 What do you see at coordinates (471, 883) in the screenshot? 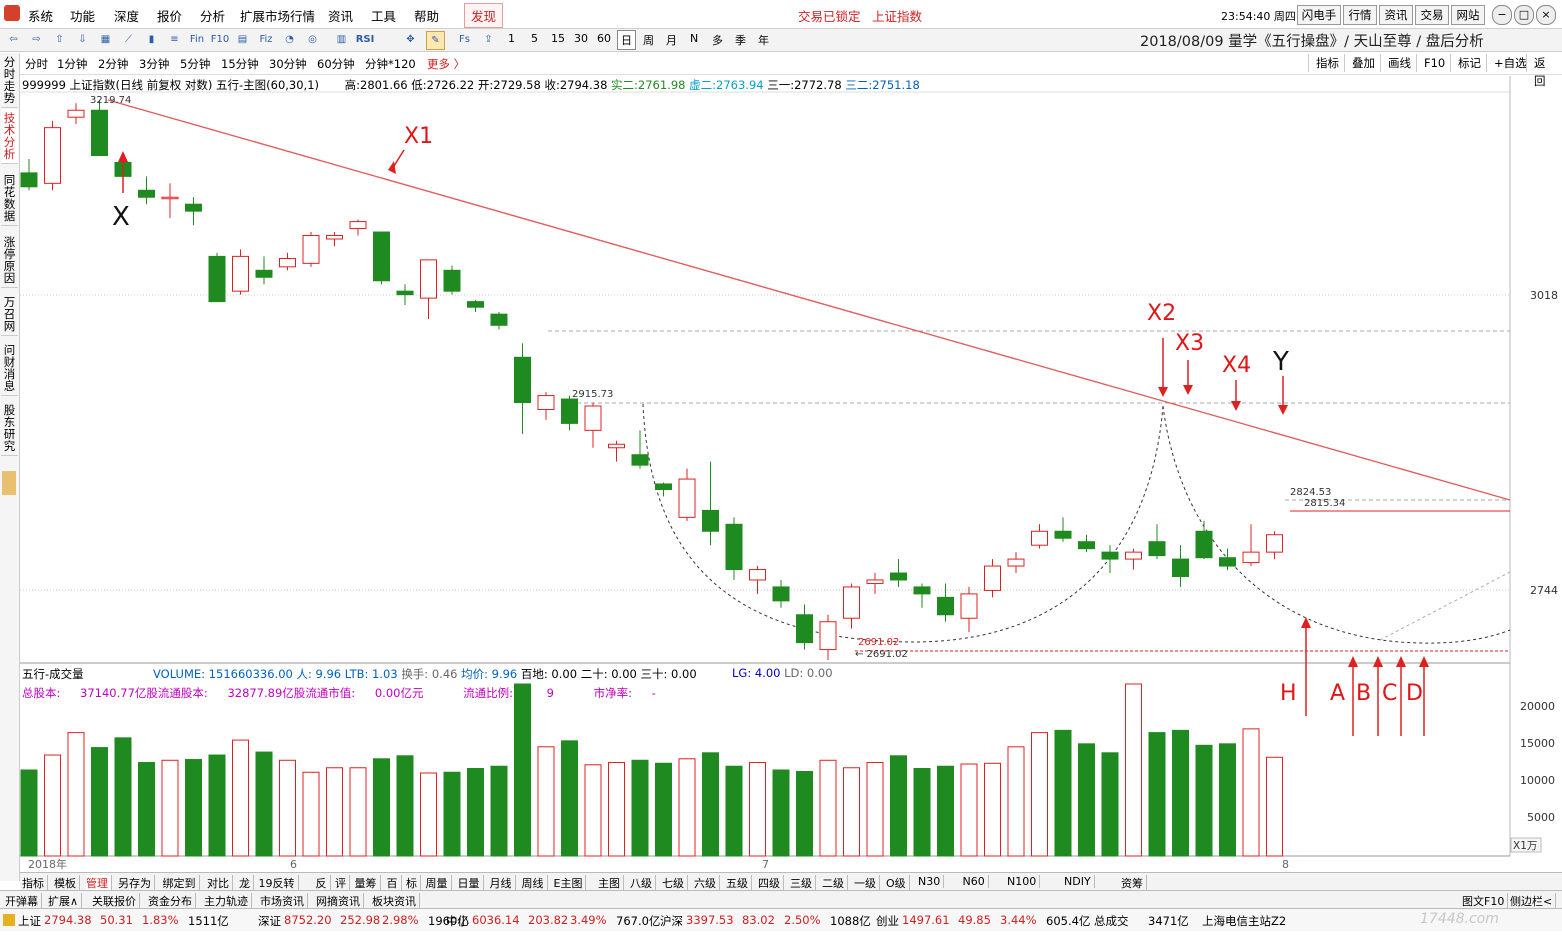
I see `indicator-tab: 日量` at bounding box center [471, 883].